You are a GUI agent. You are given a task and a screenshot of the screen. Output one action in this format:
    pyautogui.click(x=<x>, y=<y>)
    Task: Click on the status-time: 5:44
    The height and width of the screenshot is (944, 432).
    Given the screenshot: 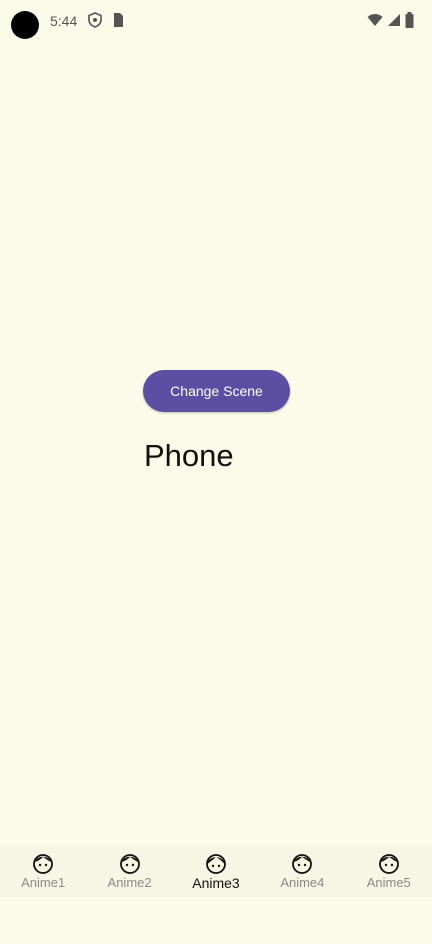 What is the action you would take?
    pyautogui.click(x=64, y=21)
    